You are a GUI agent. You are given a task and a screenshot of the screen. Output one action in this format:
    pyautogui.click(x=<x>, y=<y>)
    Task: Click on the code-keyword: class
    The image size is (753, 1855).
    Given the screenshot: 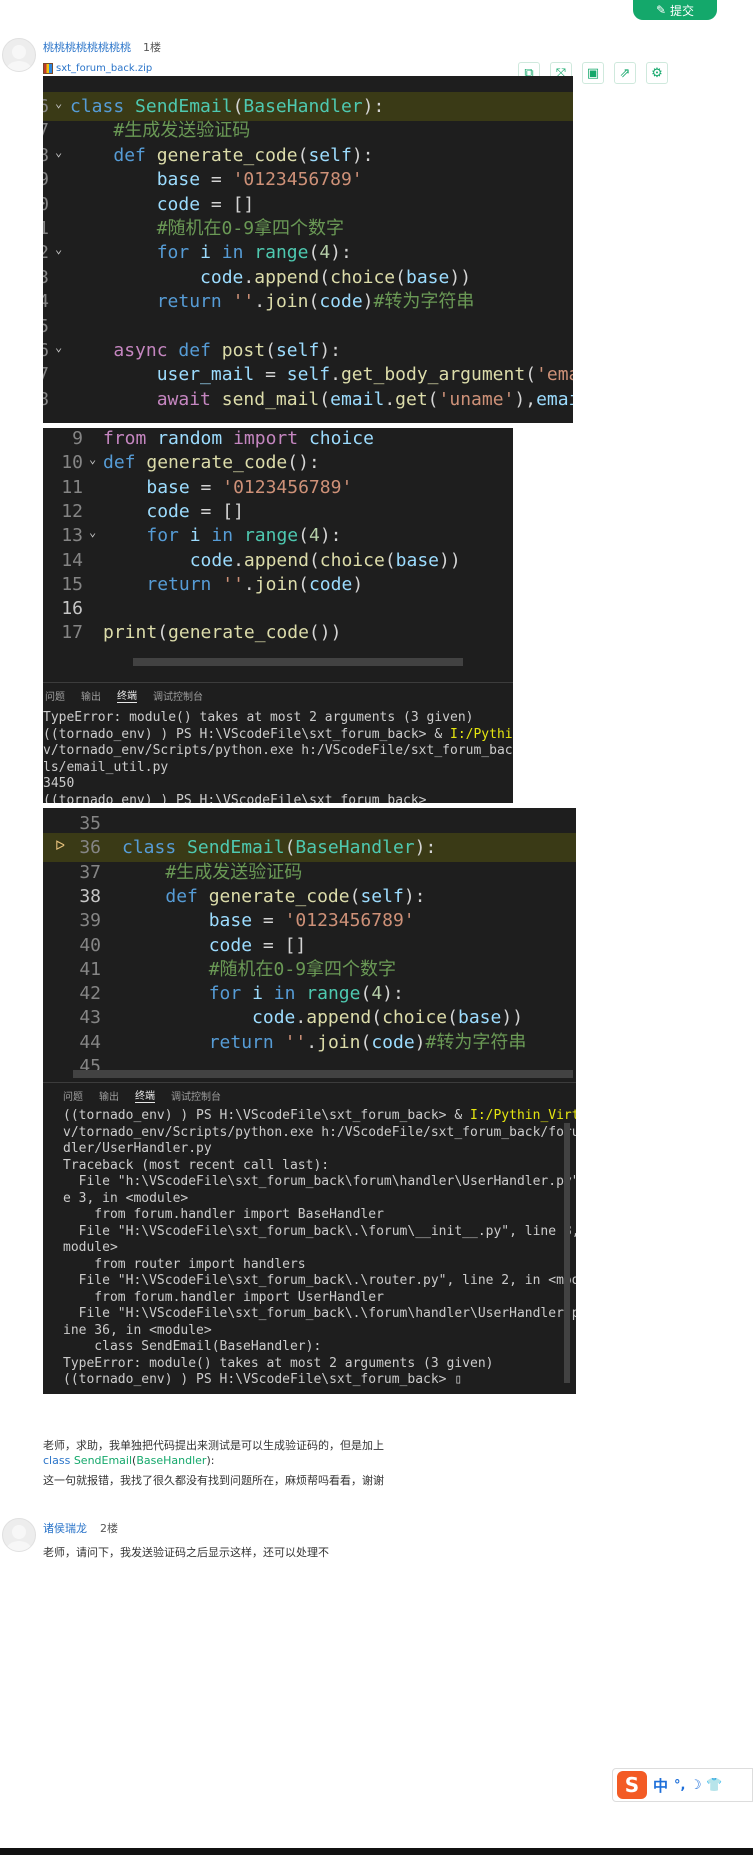 What is the action you would take?
    pyautogui.click(x=57, y=1460)
    